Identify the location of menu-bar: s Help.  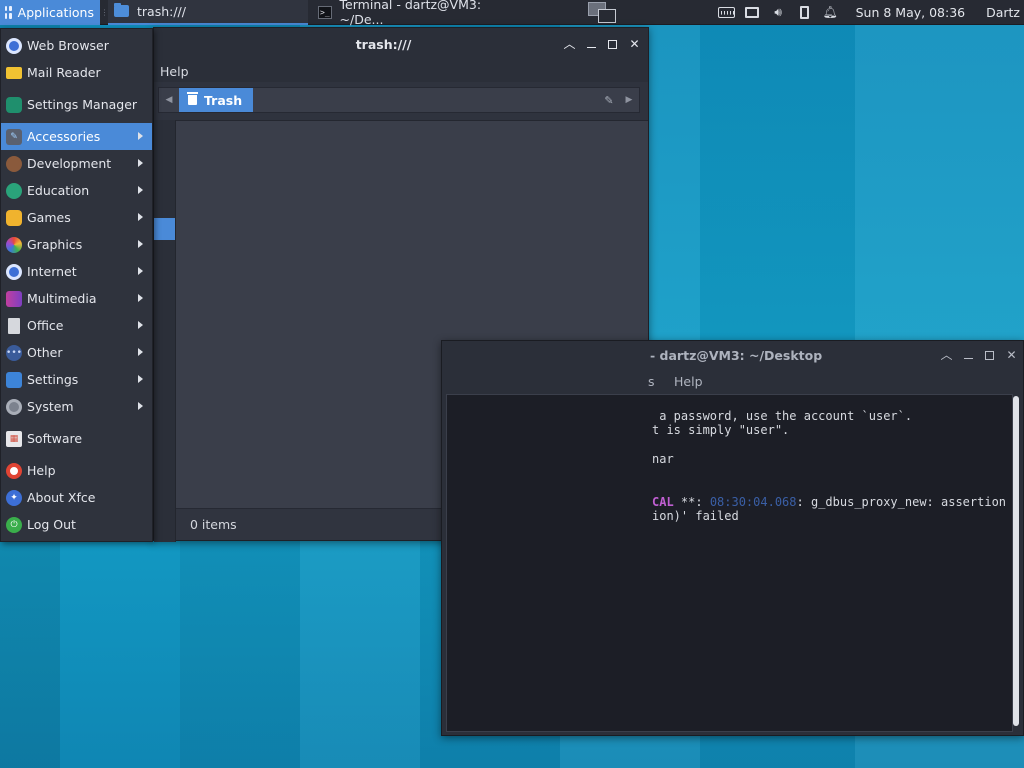
(732, 381).